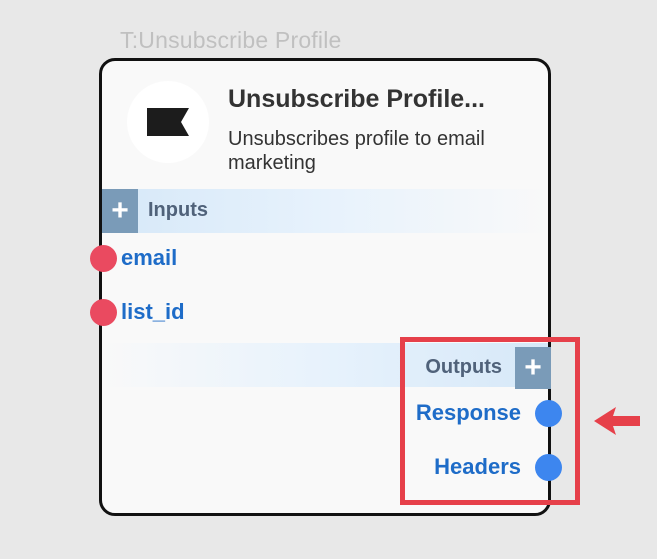 This screenshot has height=559, width=657. What do you see at coordinates (178, 210) in the screenshot?
I see `inputs-label: Inputs` at bounding box center [178, 210].